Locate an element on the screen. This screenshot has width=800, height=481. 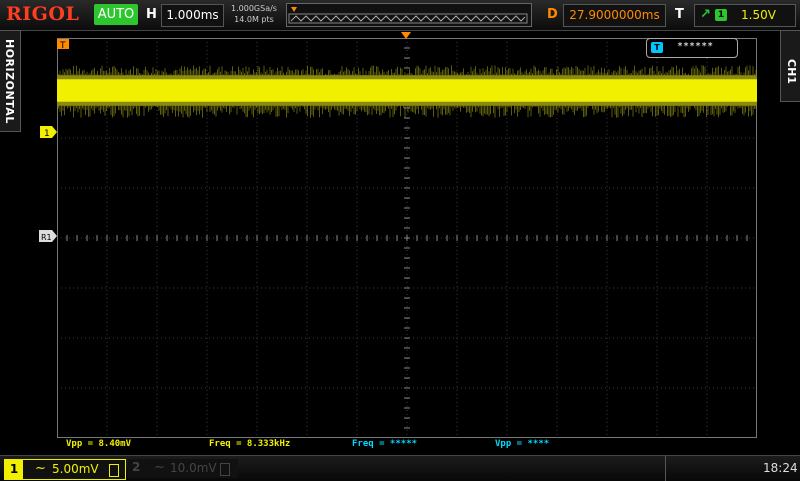
trigger-level: 1.50V is located at coordinates (758, 15).